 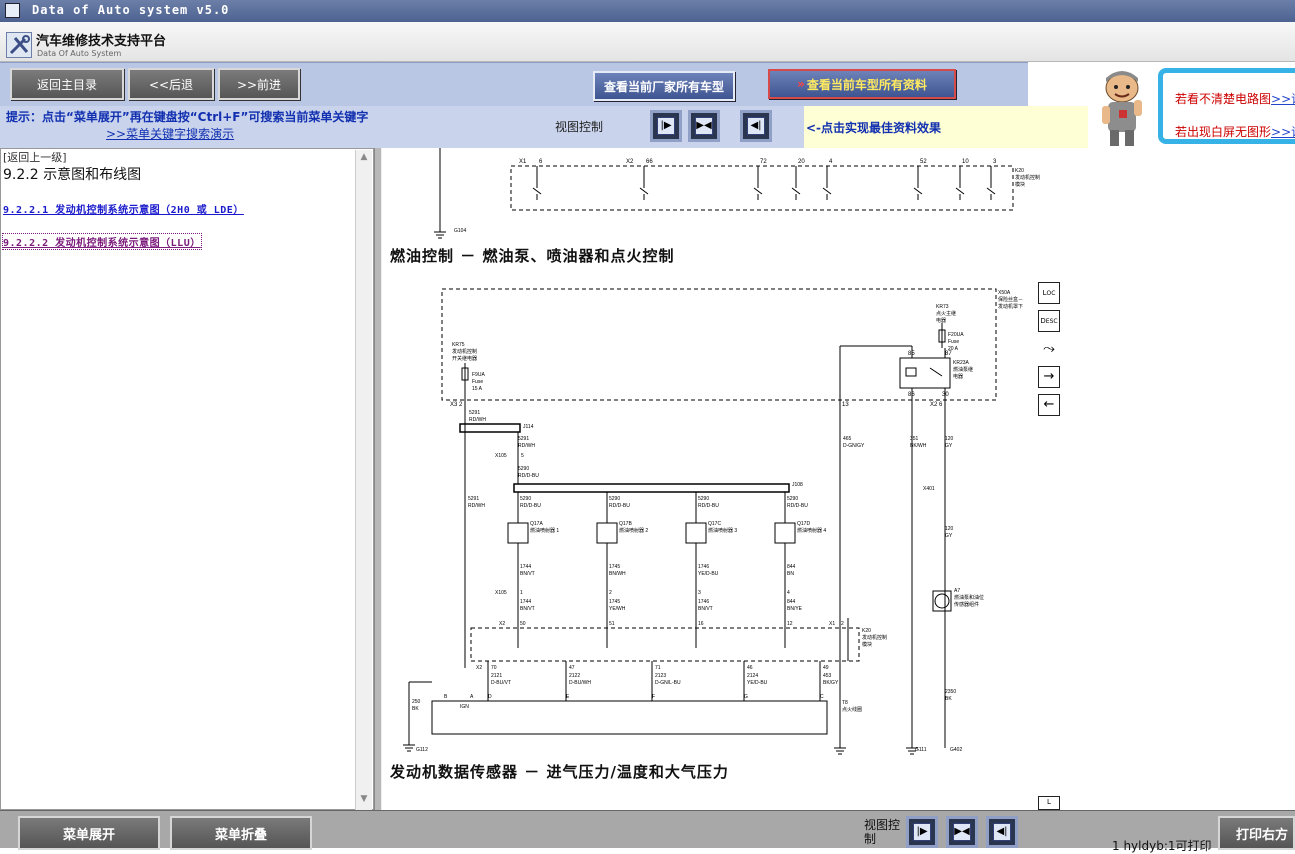 I want to click on view-control-label: 视图控制, so click(x=579, y=127).